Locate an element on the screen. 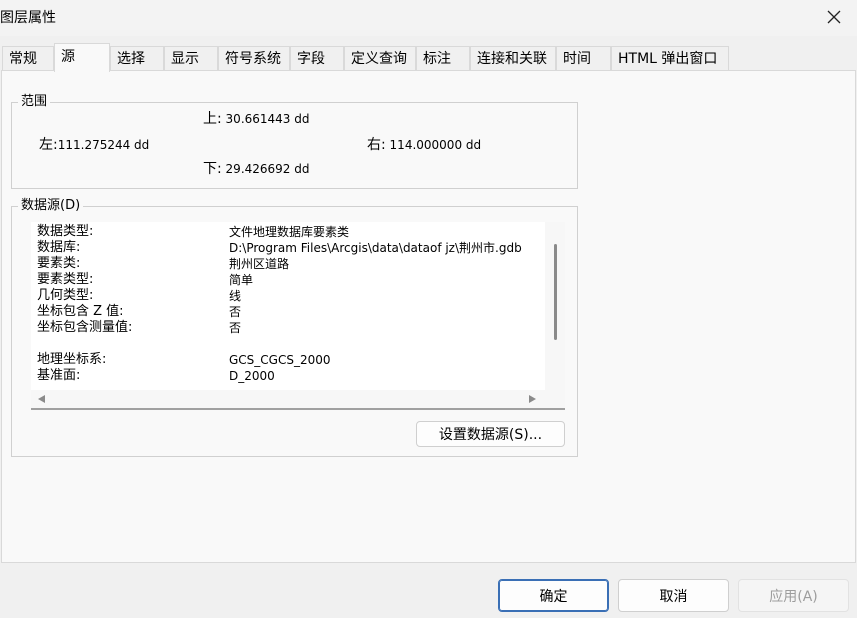  tab-display: 显示 is located at coordinates (191, 58).